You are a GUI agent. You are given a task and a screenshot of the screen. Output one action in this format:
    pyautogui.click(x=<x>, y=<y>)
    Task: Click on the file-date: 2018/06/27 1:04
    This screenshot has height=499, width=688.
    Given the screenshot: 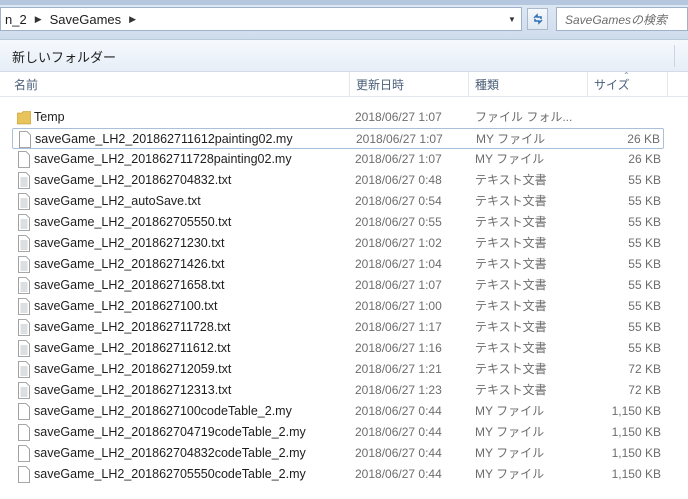 What is the action you would take?
    pyautogui.click(x=398, y=264)
    